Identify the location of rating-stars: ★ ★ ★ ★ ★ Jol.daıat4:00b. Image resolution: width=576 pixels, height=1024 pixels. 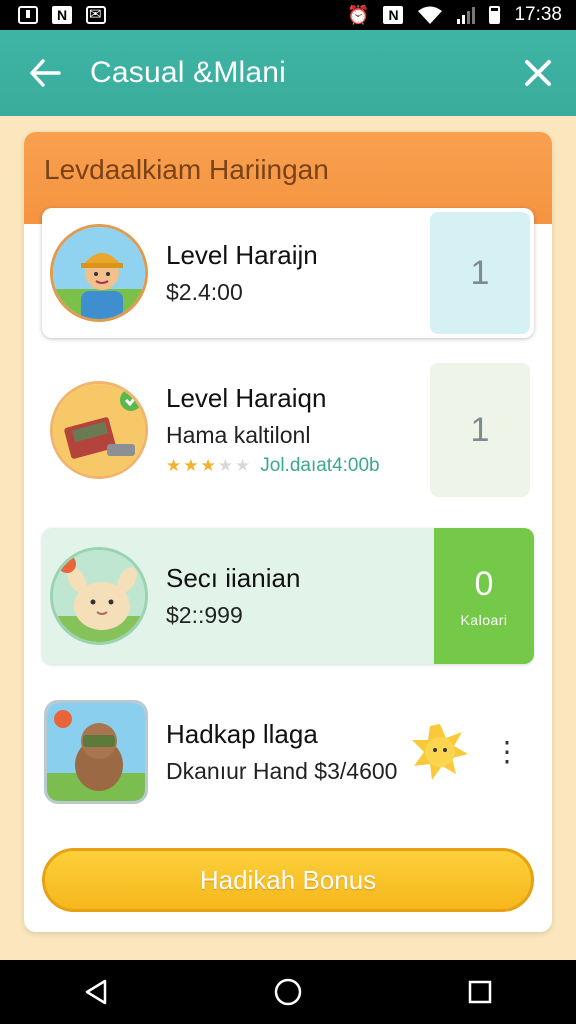
(298, 466).